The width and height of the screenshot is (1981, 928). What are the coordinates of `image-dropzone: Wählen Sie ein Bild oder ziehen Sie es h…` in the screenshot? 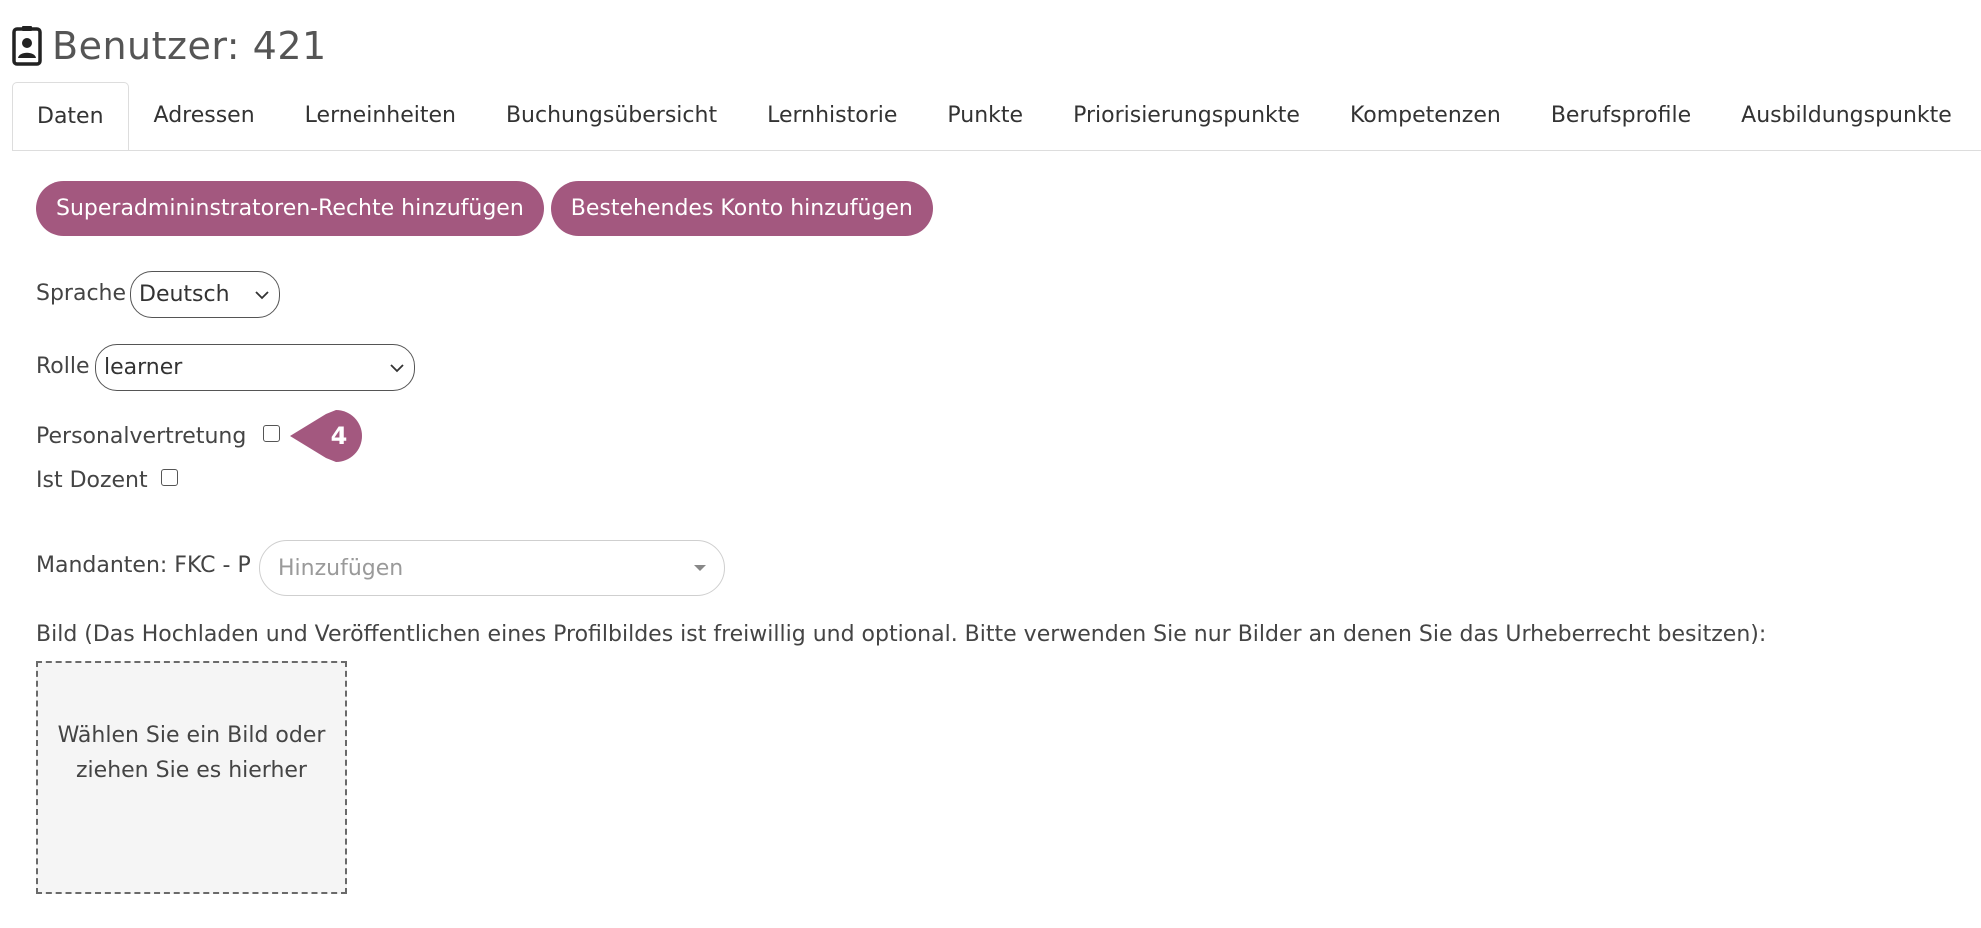 It's located at (191, 777).